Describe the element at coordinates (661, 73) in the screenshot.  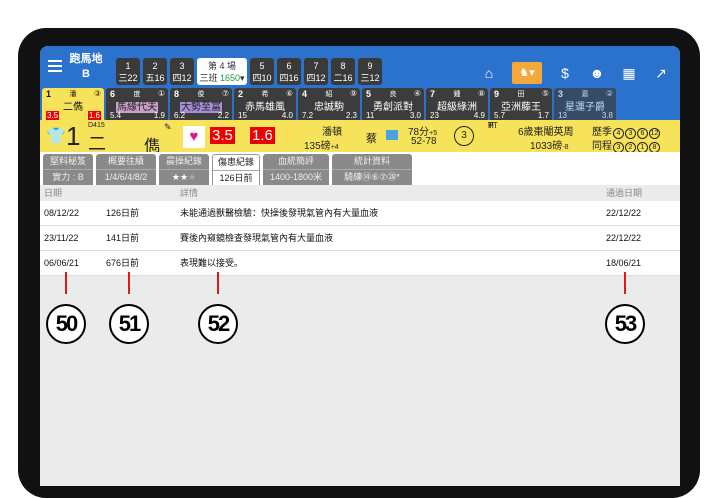
I see `chart-icon: ↗` at that location.